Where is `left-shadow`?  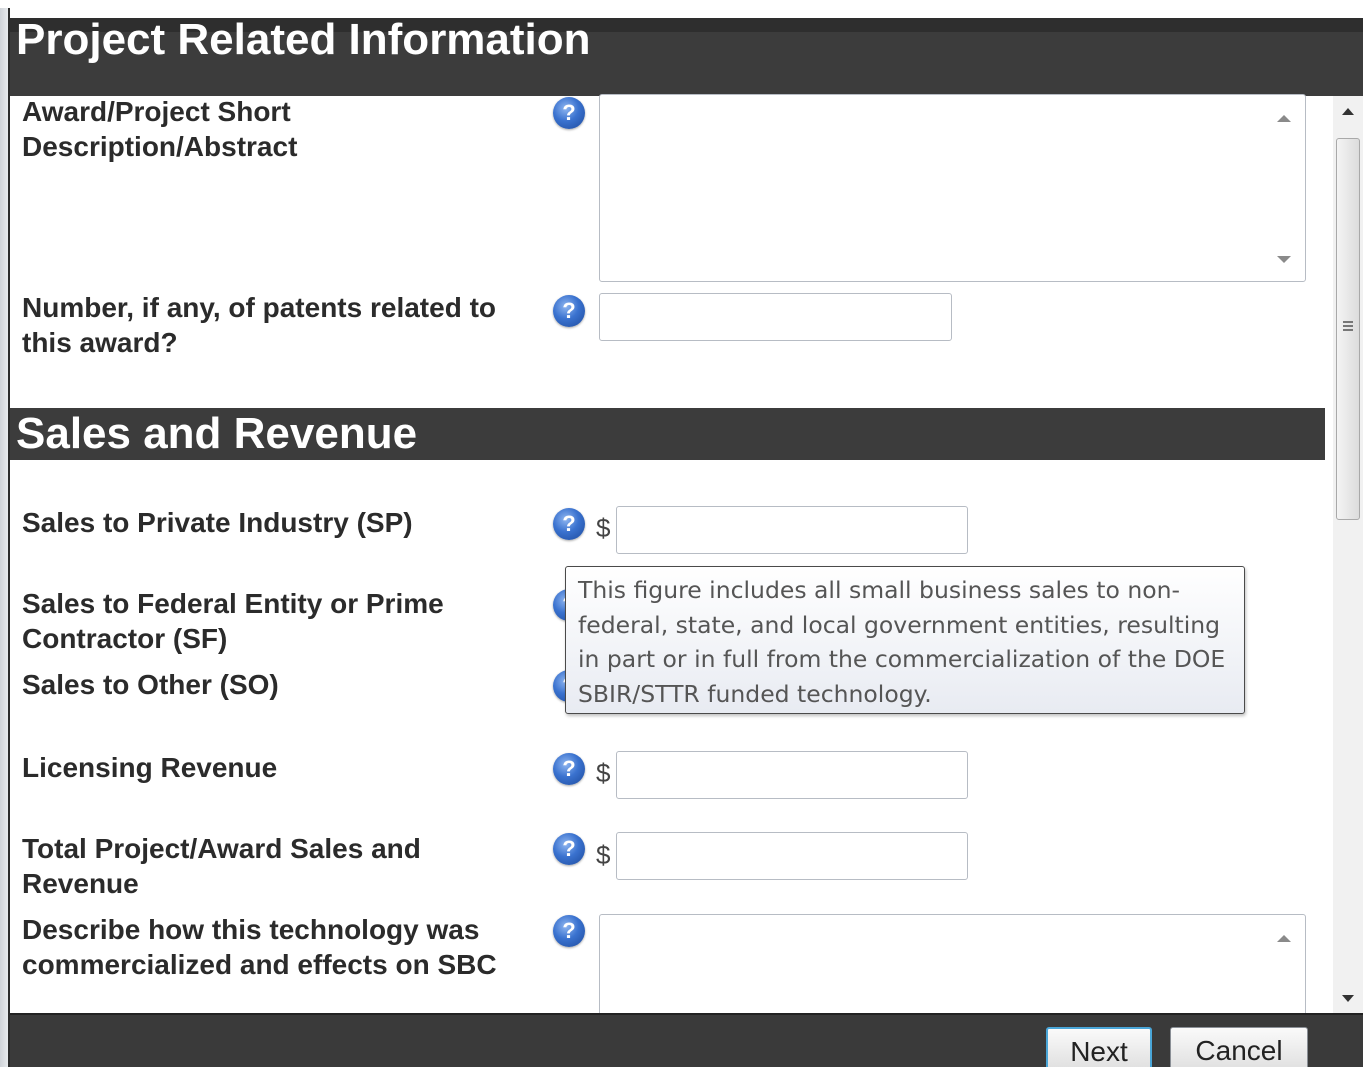 left-shadow is located at coordinates (5, 537).